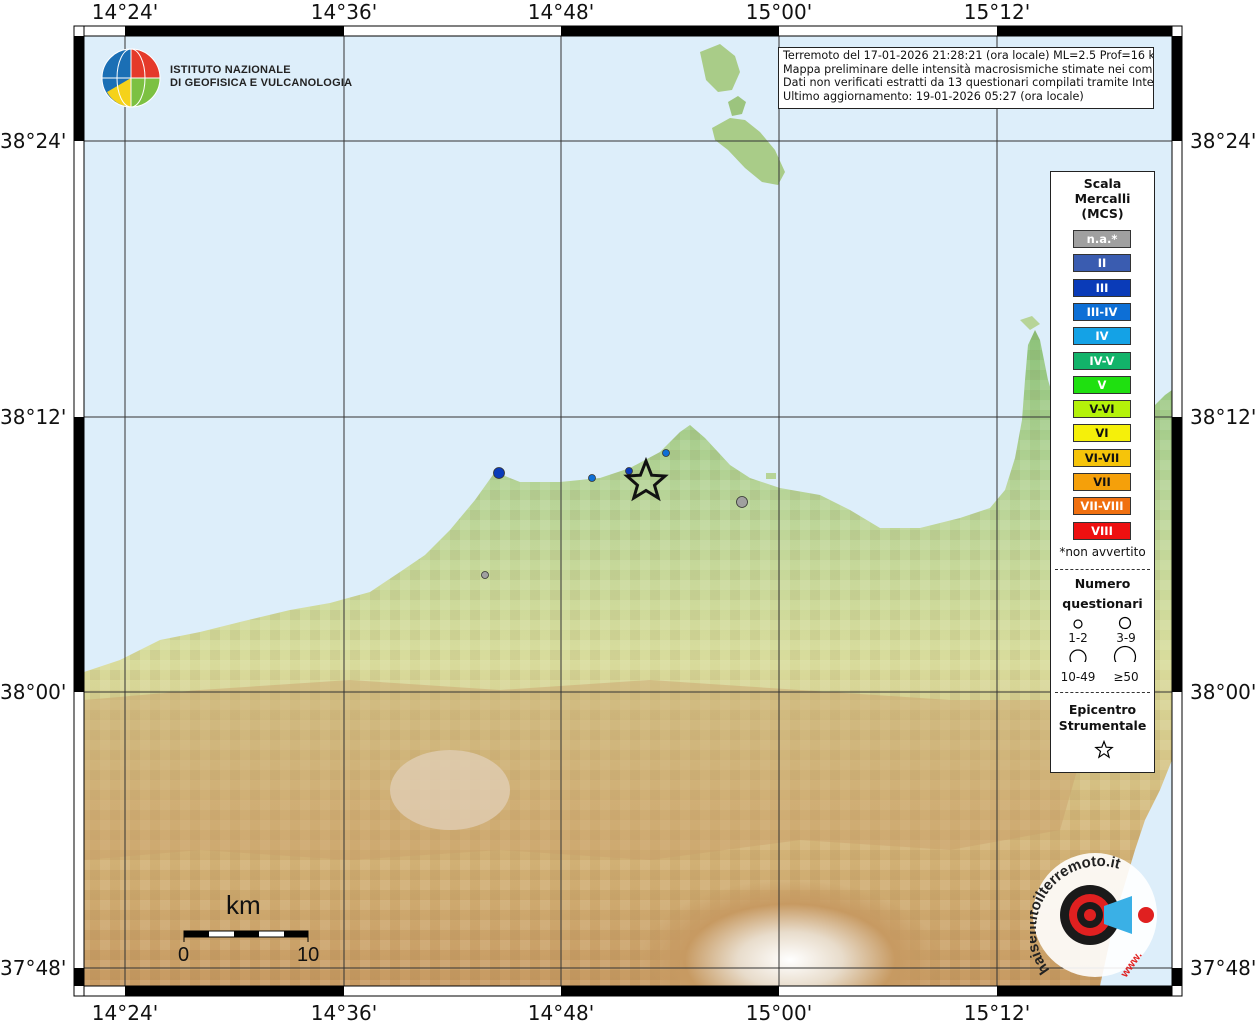 The image size is (1255, 1025). I want to click on intensity-swatch: V-VI, so click(1102, 409).